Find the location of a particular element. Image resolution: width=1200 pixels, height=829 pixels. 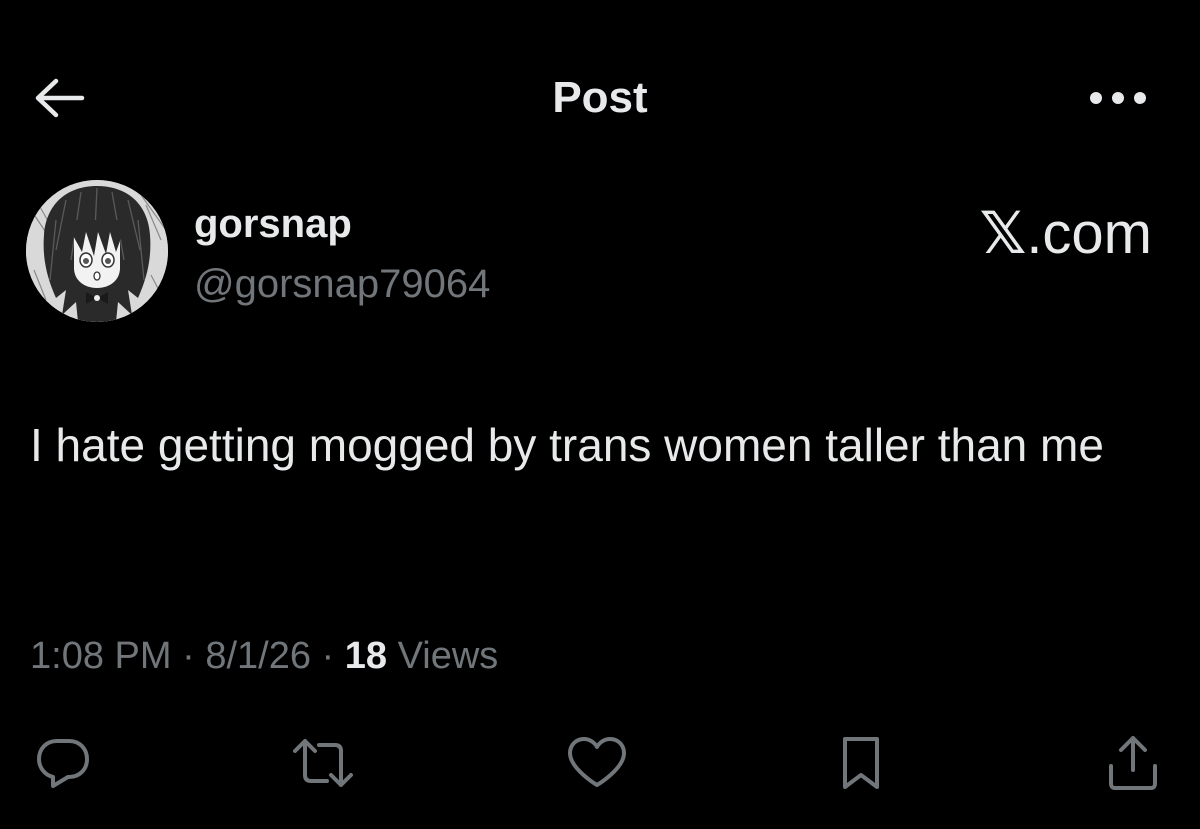

top-bar: Post is located at coordinates (600, 95).